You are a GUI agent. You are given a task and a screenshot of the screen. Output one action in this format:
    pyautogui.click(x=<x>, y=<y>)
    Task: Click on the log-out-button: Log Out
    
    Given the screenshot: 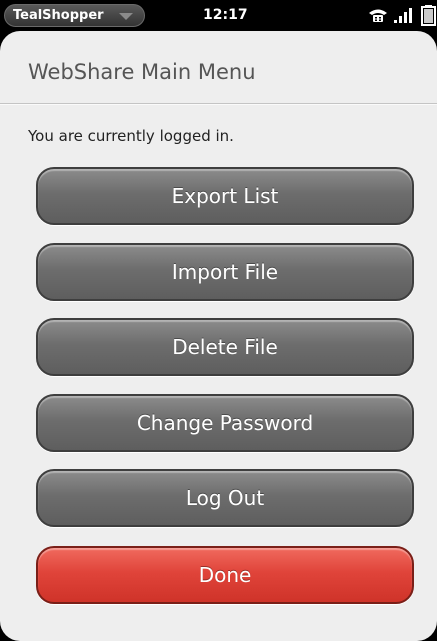 What is the action you would take?
    pyautogui.click(x=225, y=498)
    